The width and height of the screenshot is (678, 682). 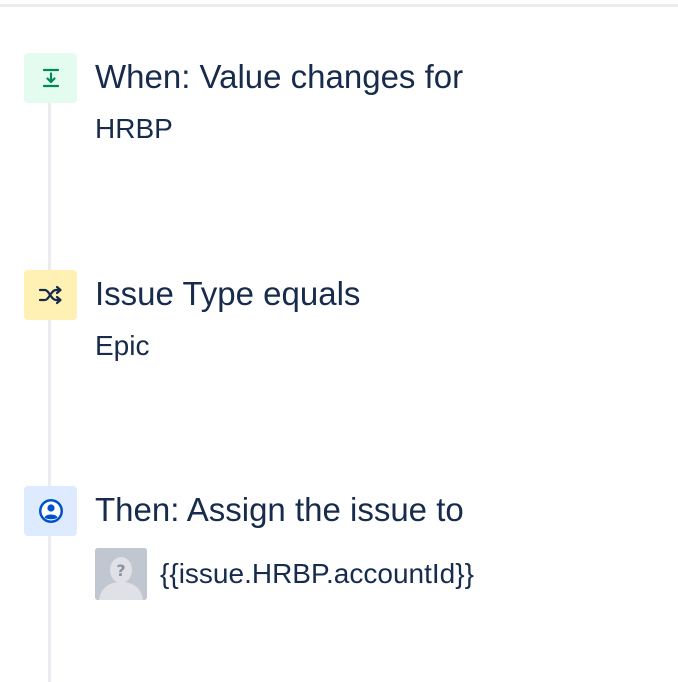 What do you see at coordinates (134, 128) in the screenshot?
I see `trigger-field-value: HRBP` at bounding box center [134, 128].